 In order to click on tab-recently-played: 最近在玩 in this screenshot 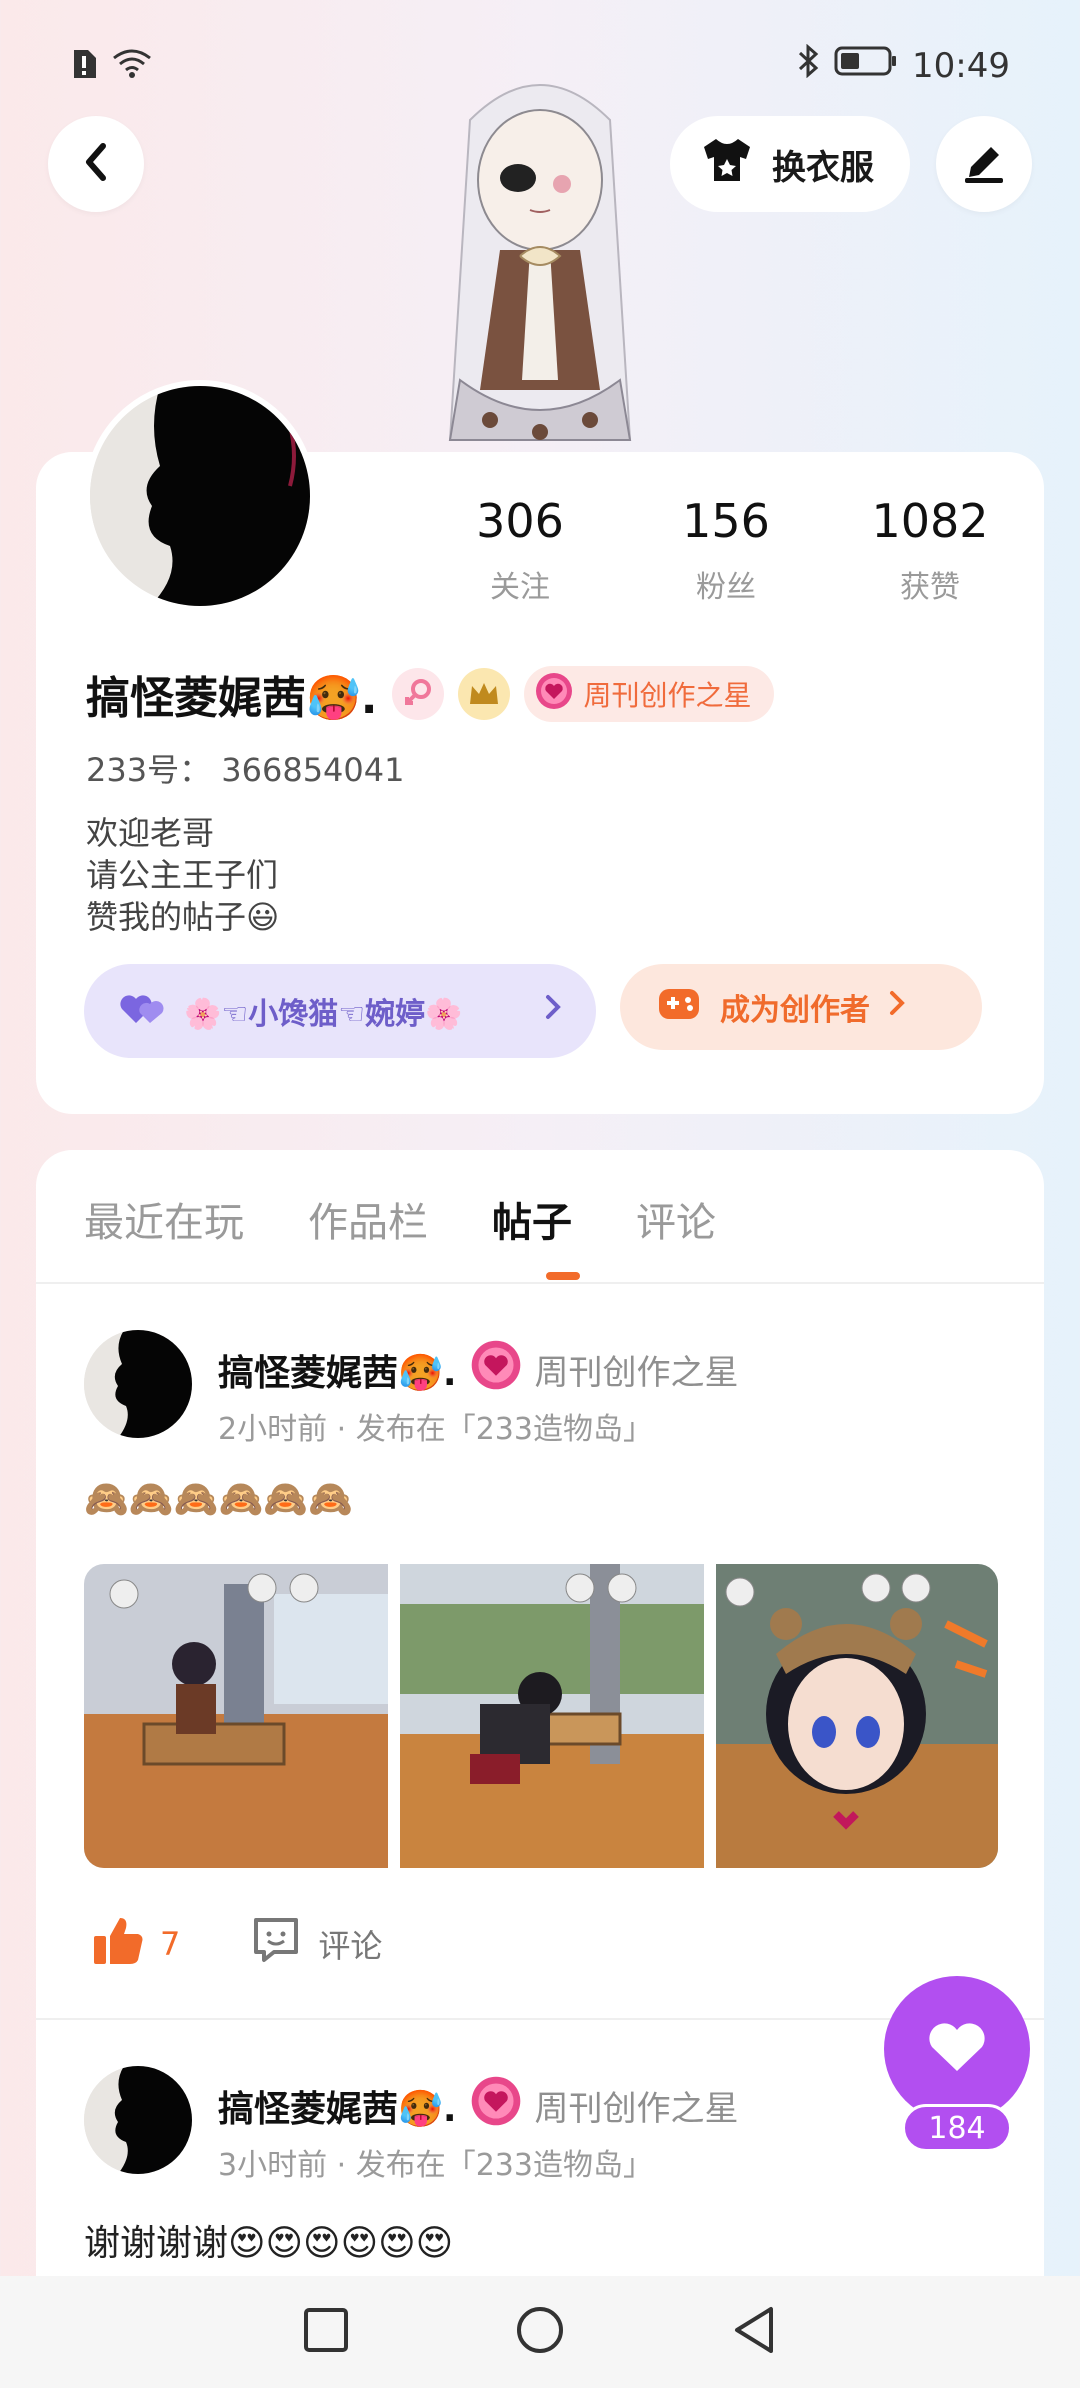, I will do `click(164, 1219)`.